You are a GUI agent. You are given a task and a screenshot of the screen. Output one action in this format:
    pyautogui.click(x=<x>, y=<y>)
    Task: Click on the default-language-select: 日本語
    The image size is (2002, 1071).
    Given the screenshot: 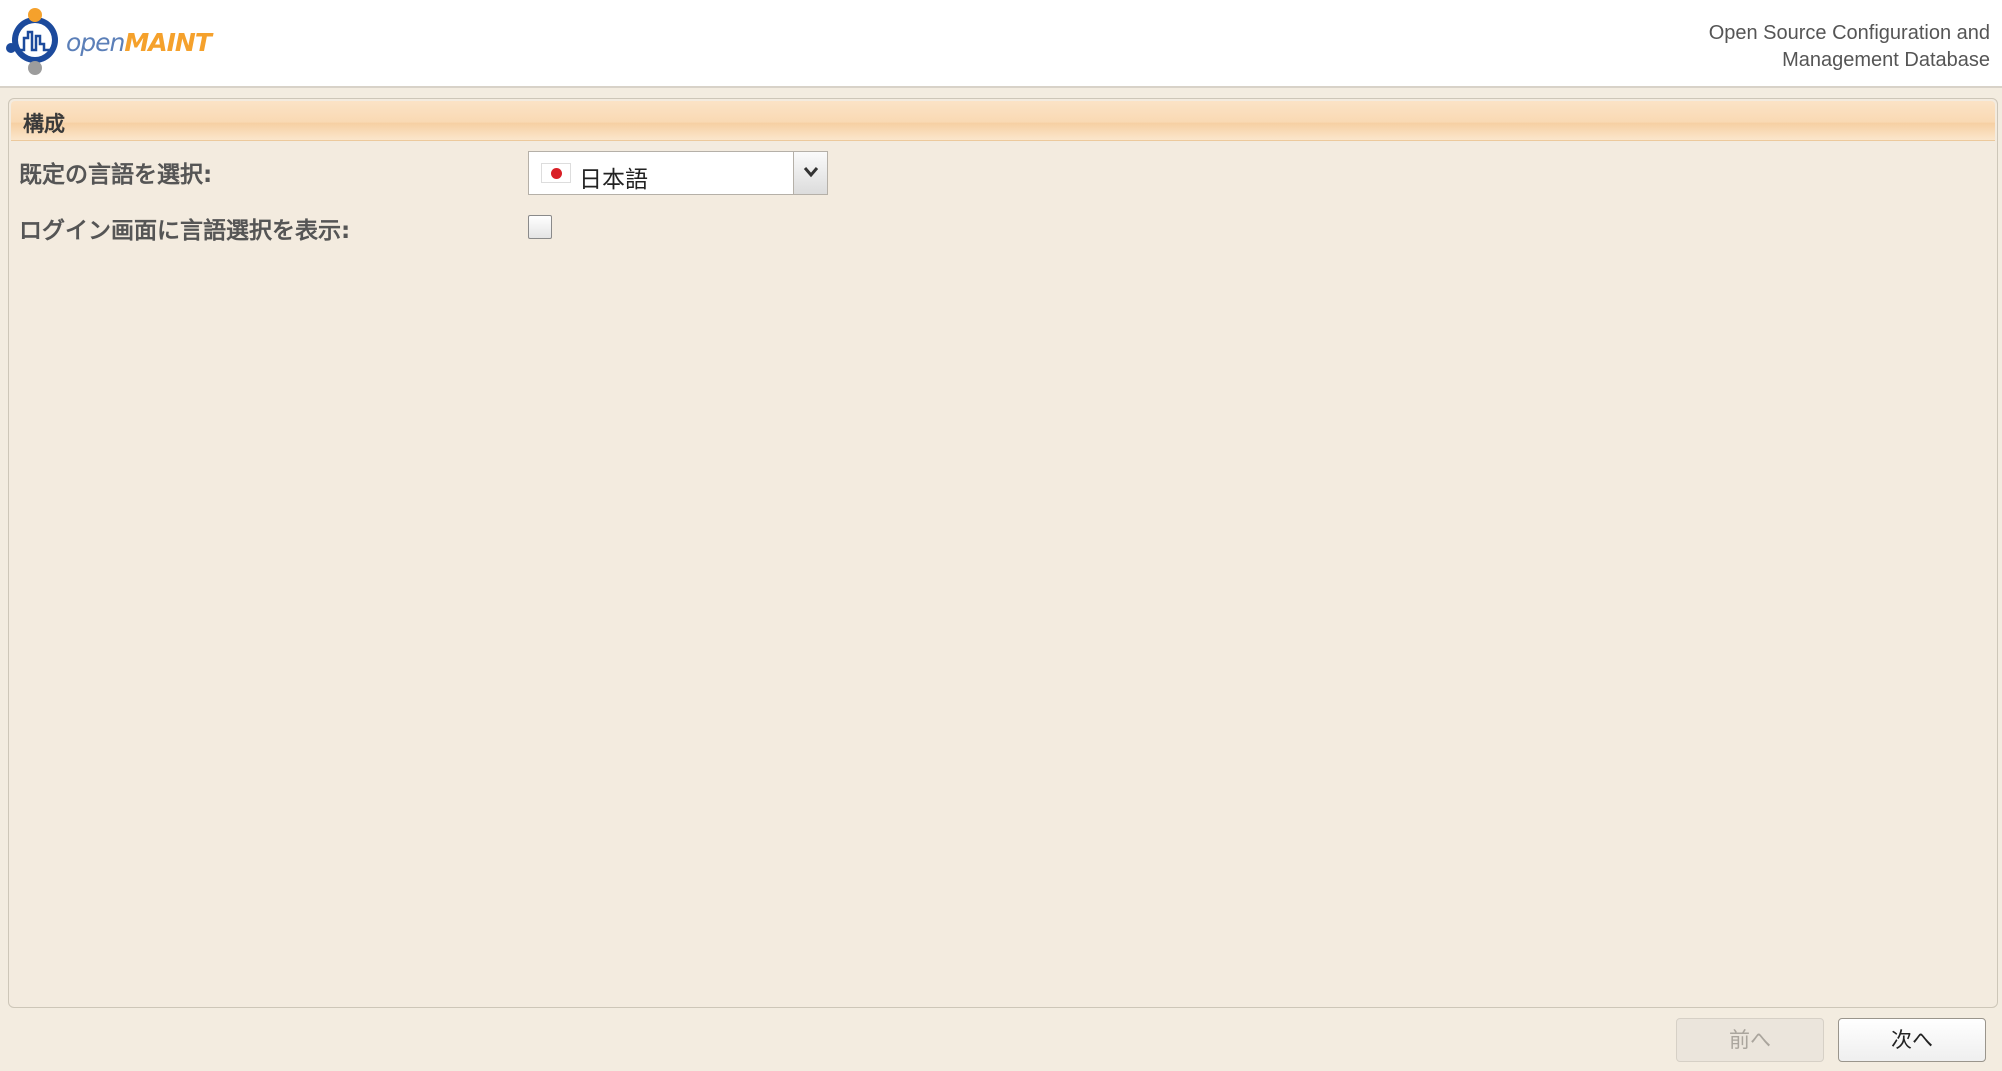 What is the action you would take?
    pyautogui.click(x=678, y=173)
    